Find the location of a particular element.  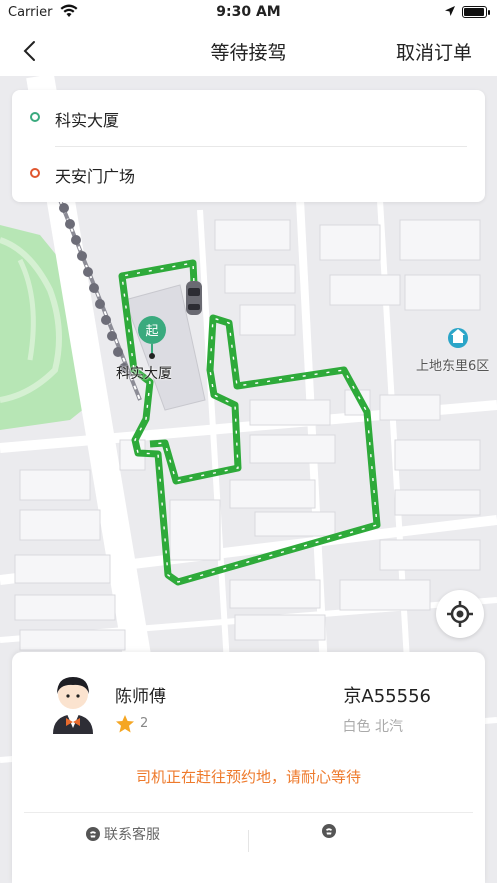

car-icon is located at coordinates (194, 298).